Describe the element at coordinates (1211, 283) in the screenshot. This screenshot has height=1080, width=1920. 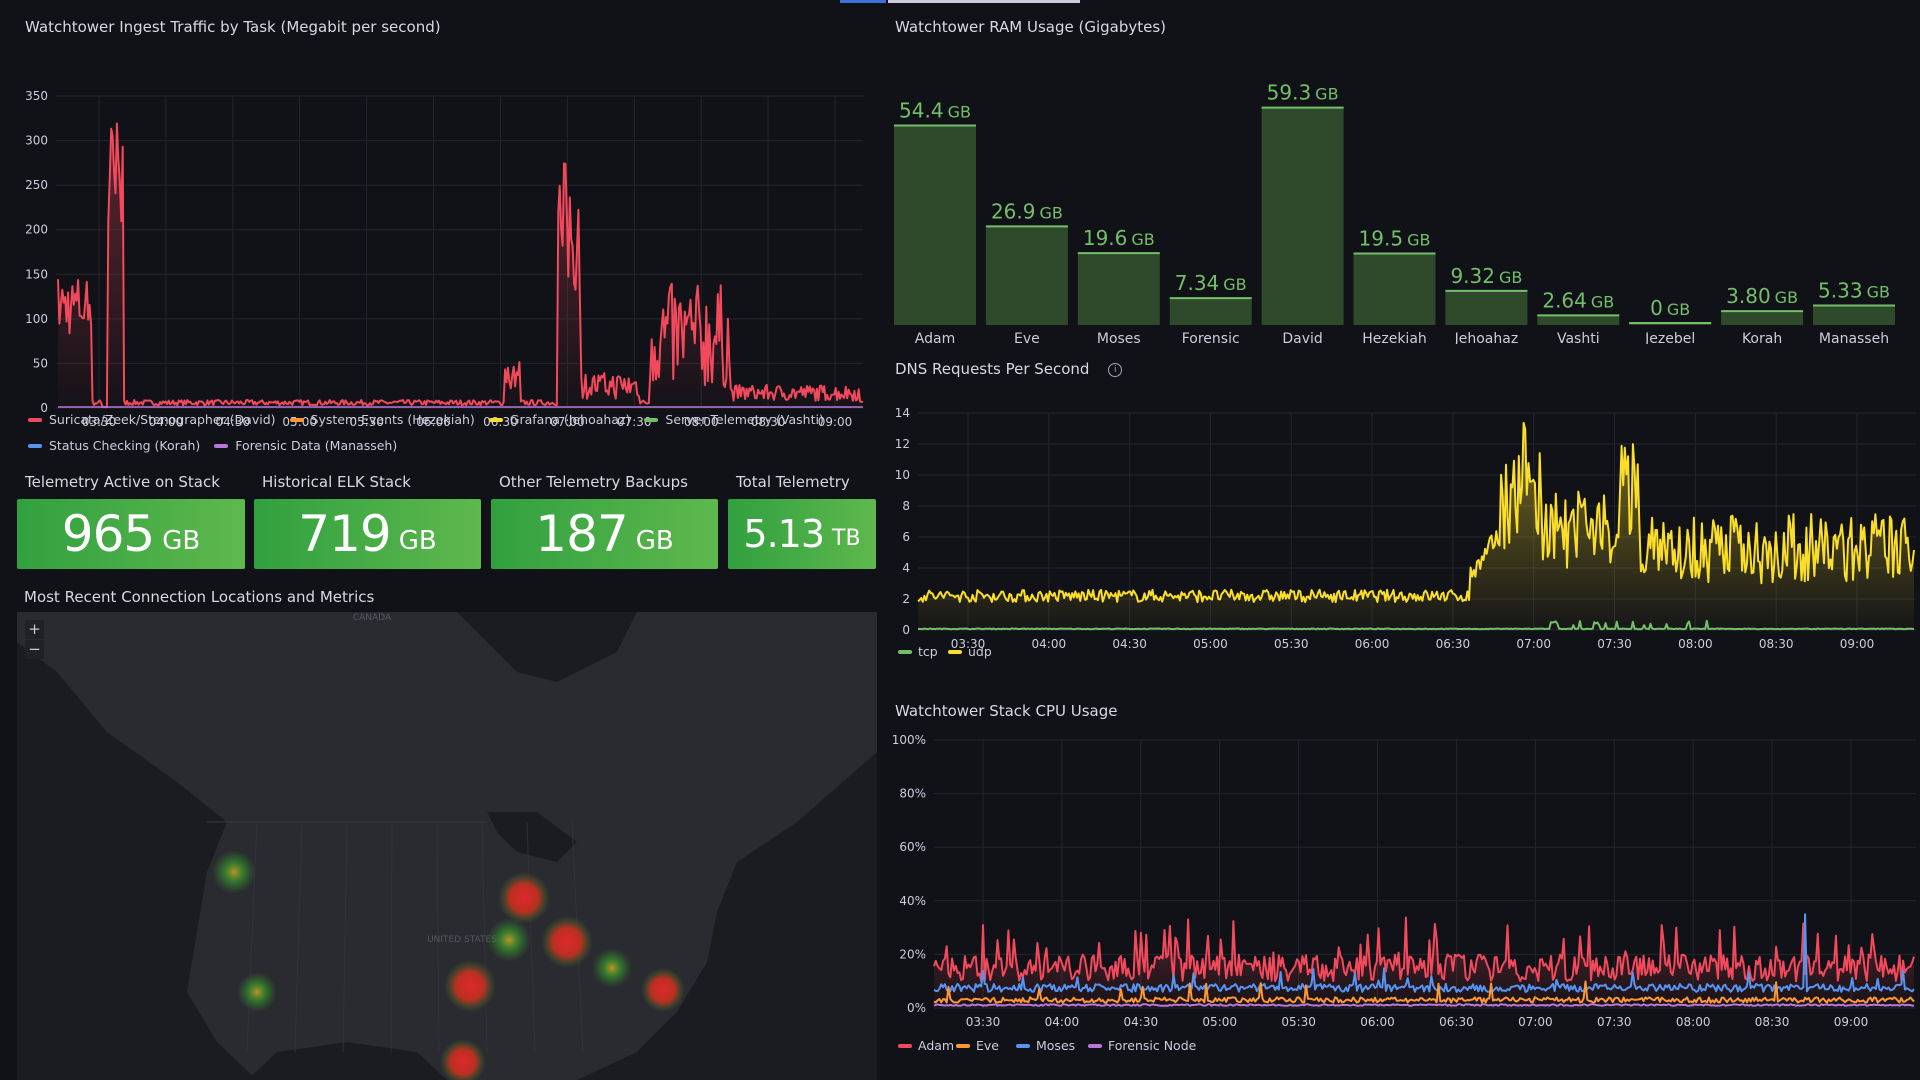
I see `bar-value-label: 7.34 GB` at that location.